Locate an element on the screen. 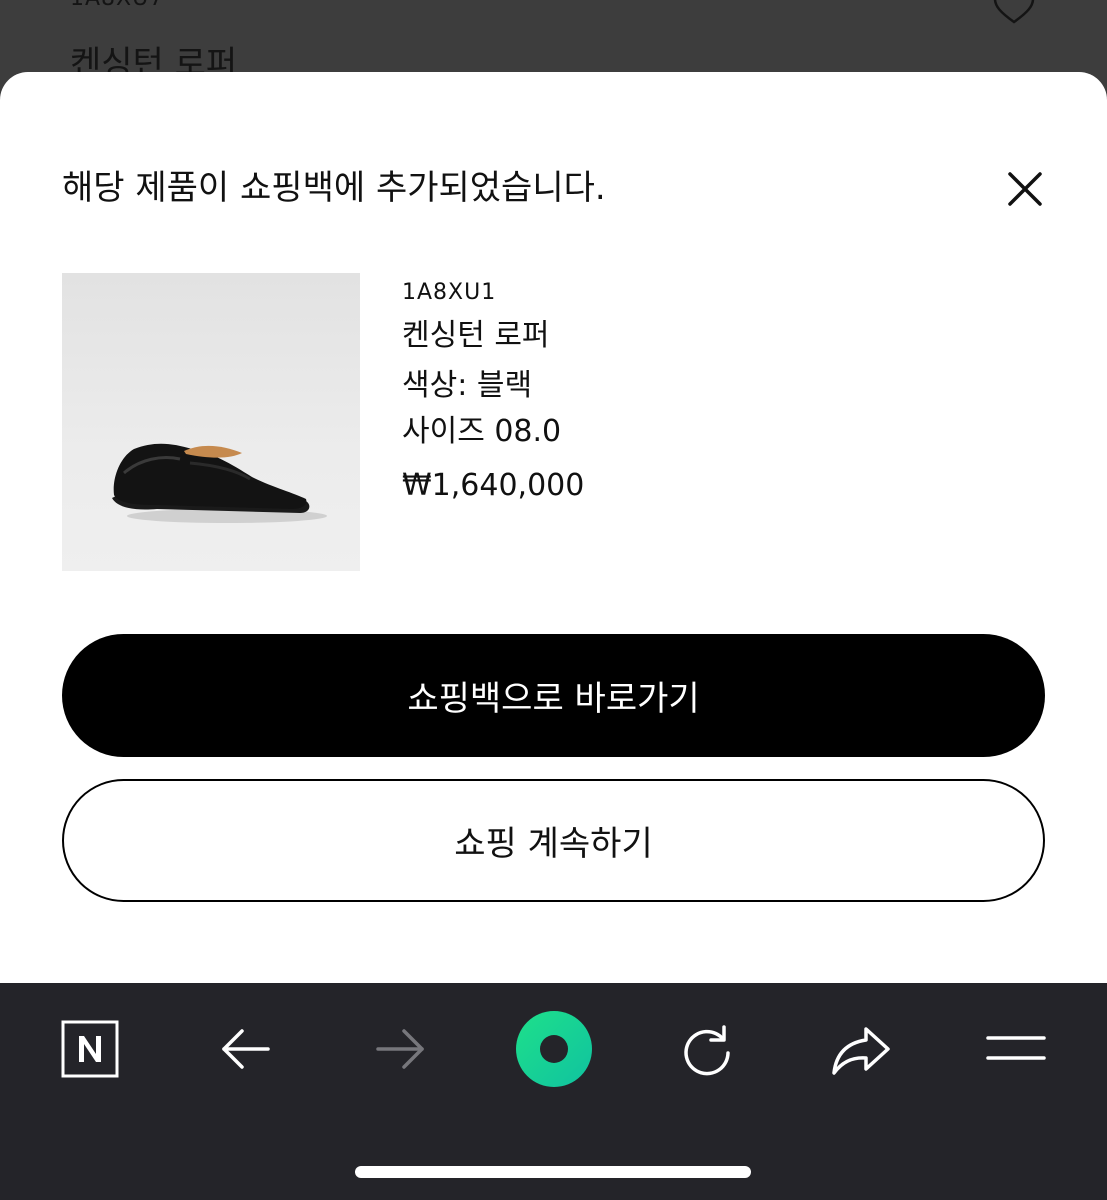 The width and height of the screenshot is (1107, 1200). home-indicator is located at coordinates (553, 1172).